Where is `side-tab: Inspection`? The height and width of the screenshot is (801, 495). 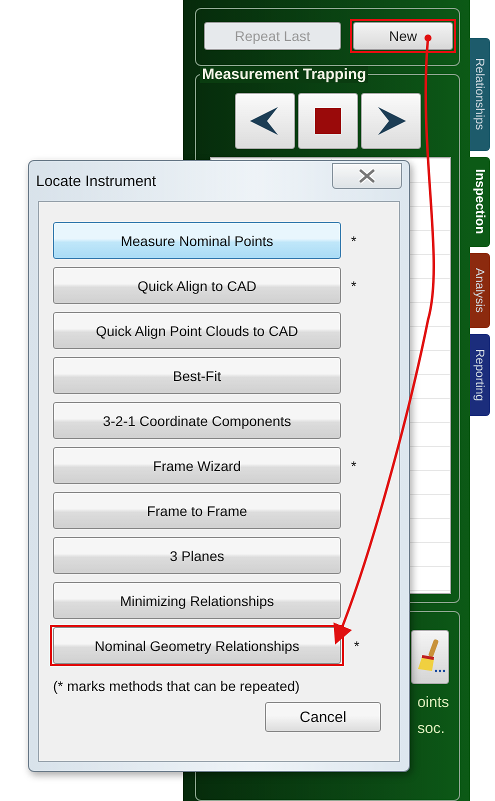 side-tab: Inspection is located at coordinates (480, 201).